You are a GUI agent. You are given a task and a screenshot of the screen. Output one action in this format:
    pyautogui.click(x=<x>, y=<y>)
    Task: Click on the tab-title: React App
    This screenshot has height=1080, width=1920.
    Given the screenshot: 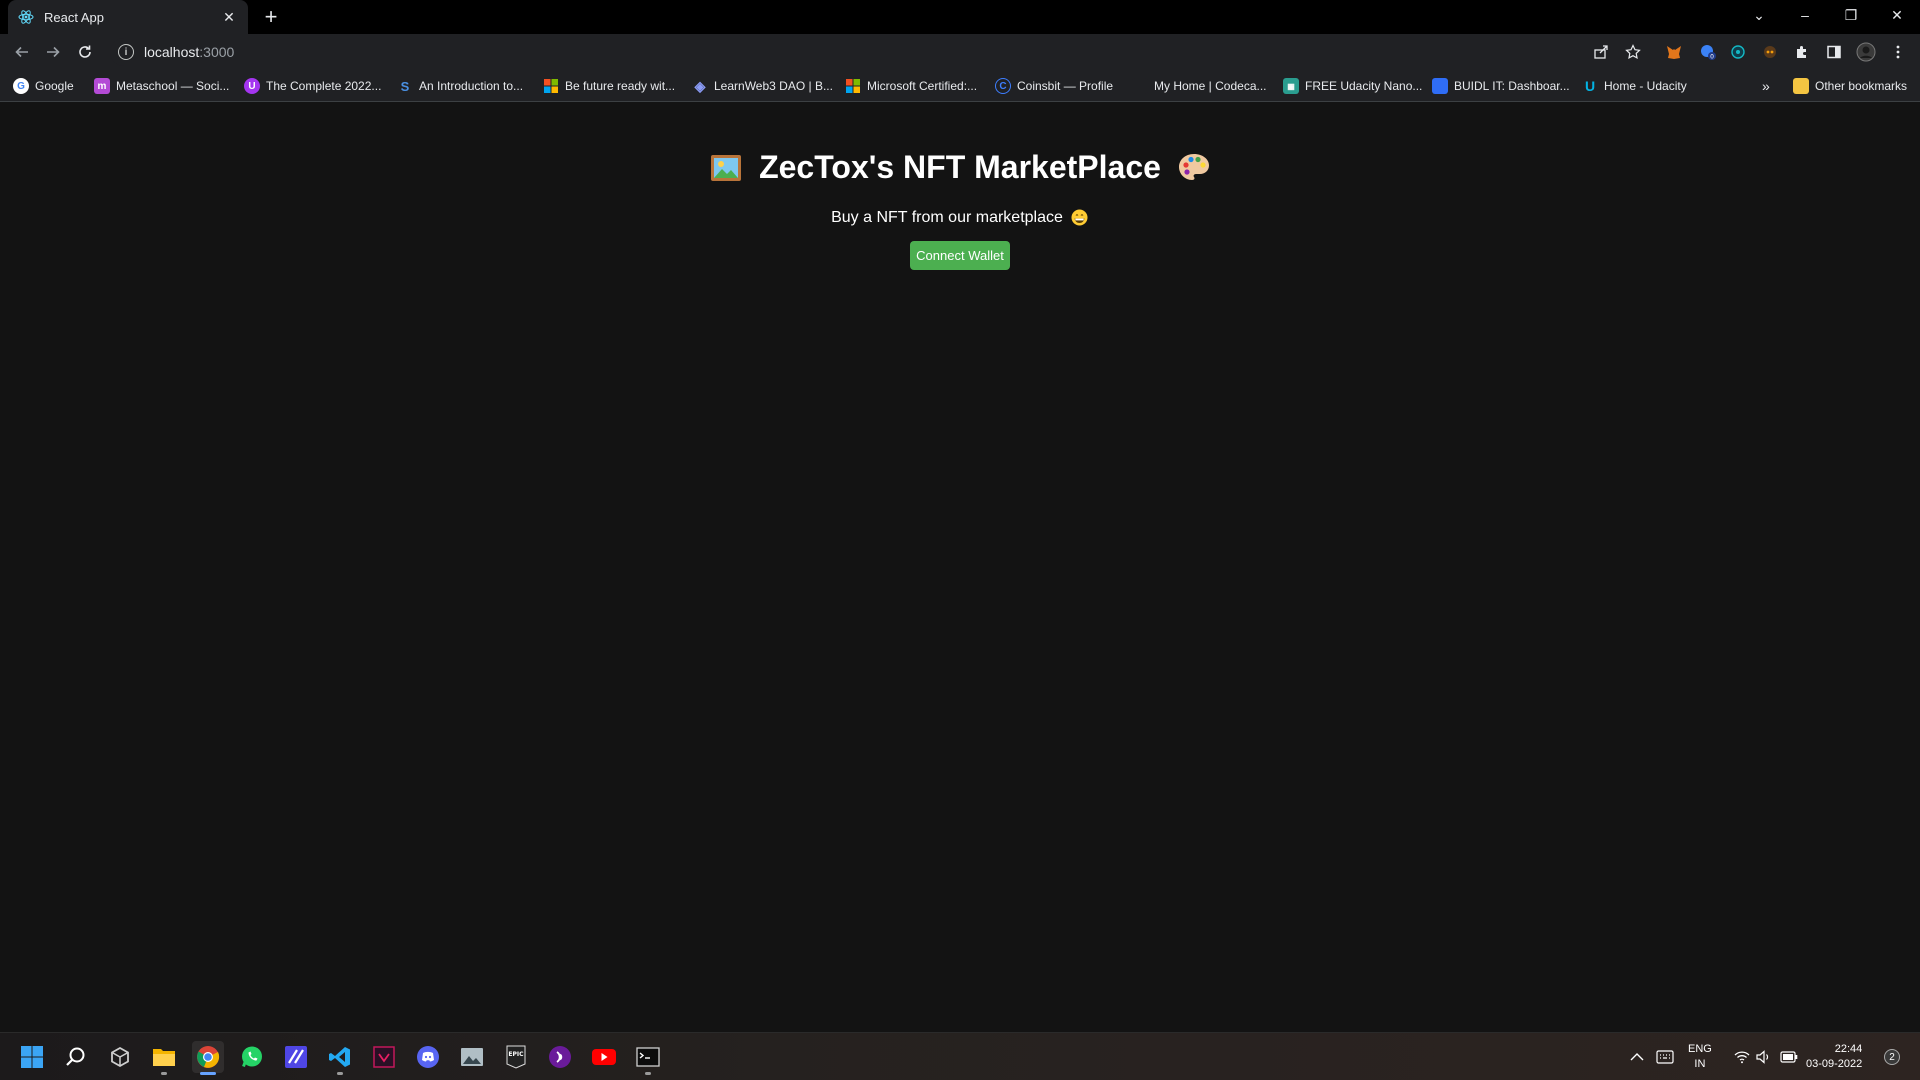 What is the action you would take?
    pyautogui.click(x=74, y=17)
    